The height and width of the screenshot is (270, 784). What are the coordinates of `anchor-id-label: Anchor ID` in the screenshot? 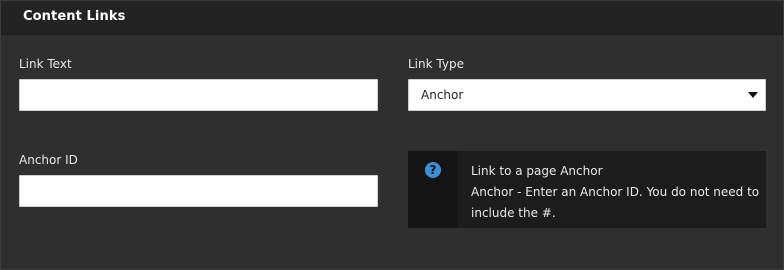 It's located at (48, 160).